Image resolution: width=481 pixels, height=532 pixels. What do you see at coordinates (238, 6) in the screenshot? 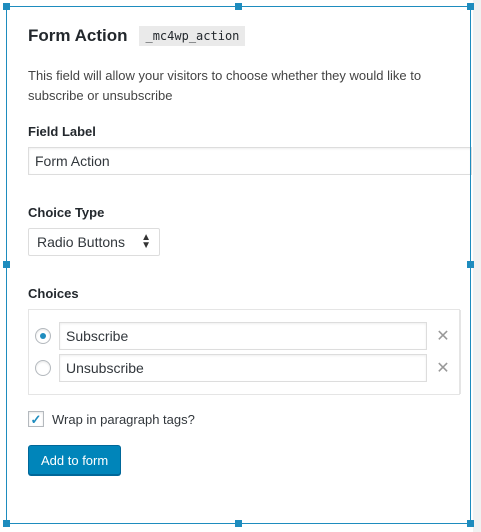
I see `resize-handle-top` at bounding box center [238, 6].